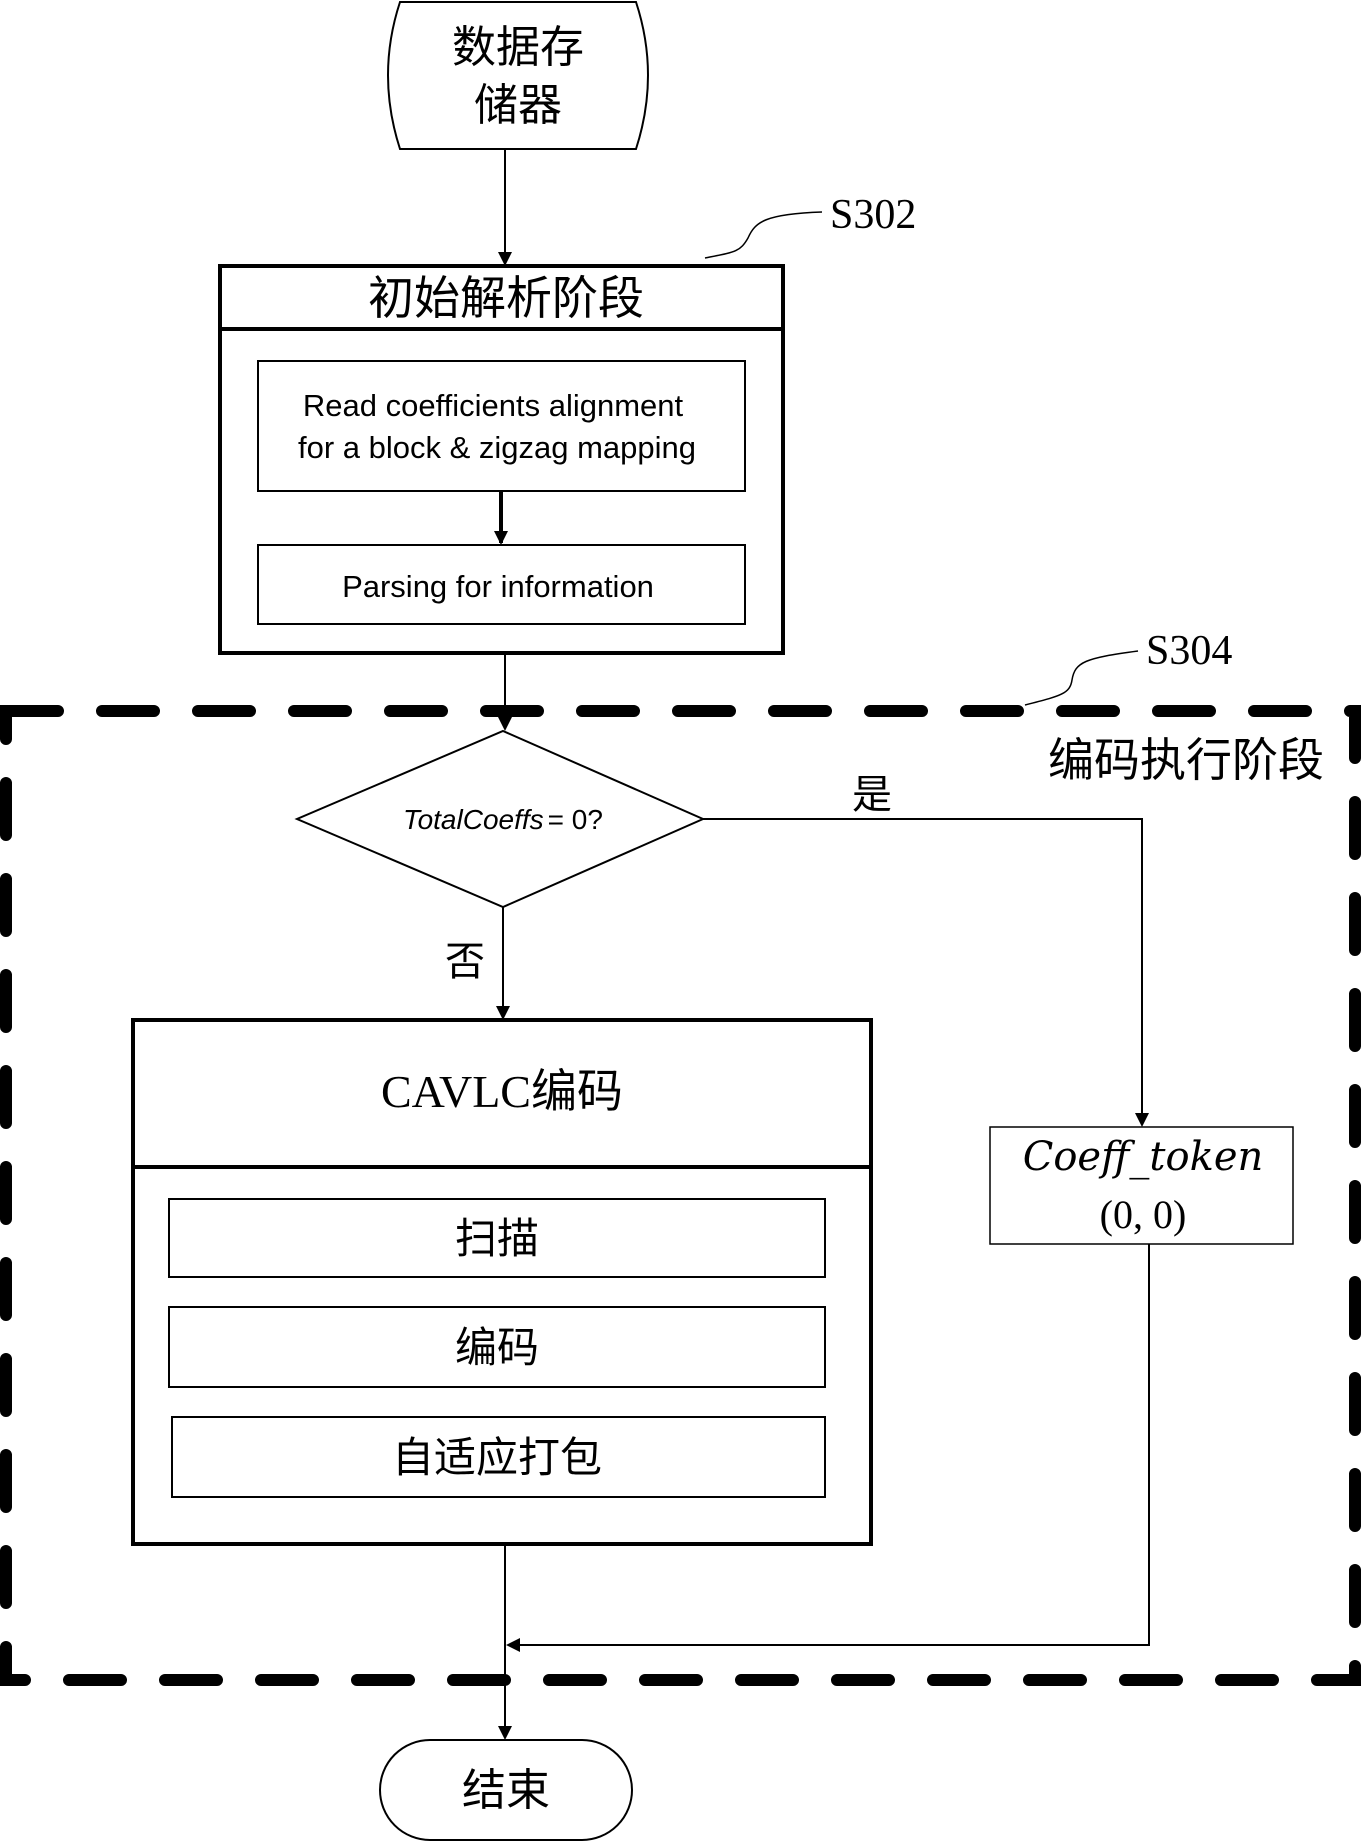  Describe the element at coordinates (518, 75) in the screenshot. I see `start-node-data-storage: 数据存 储器` at that location.